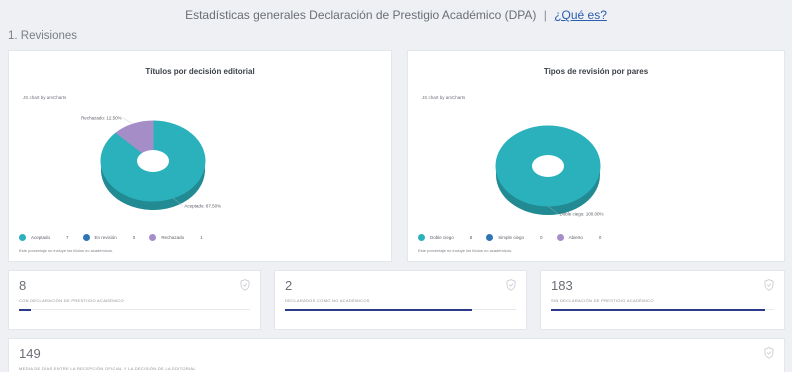 This screenshot has height=372, width=792. I want to click on stat-label: CON DECLARACIÓN DE PRESTIGIO ACADÉMICO, so click(71, 300).